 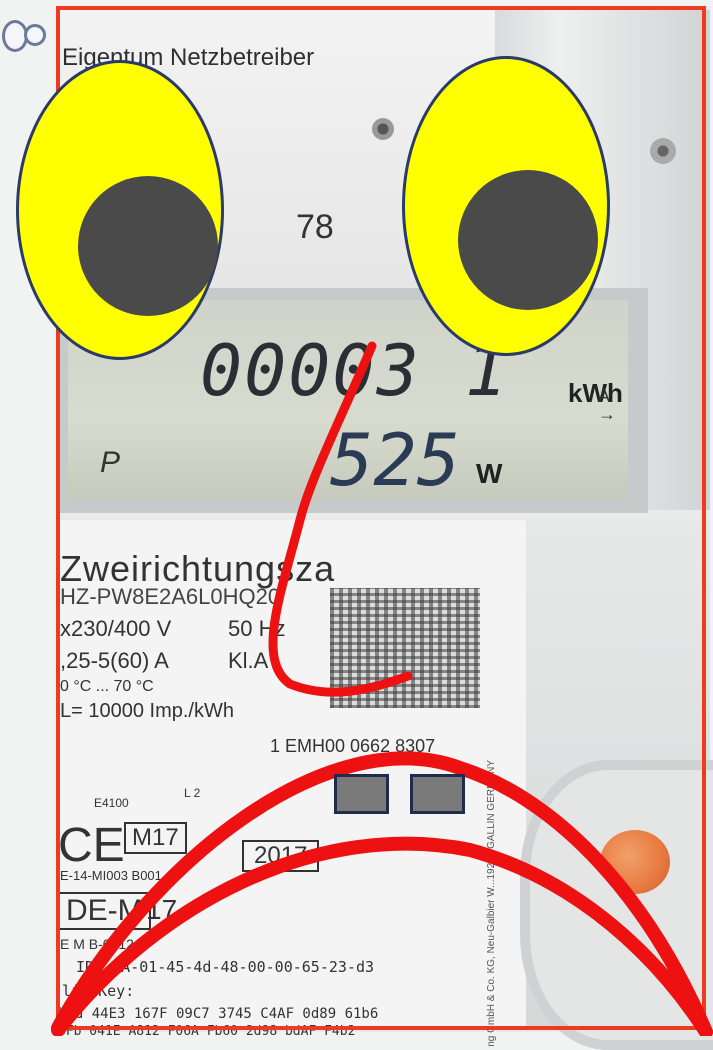 What do you see at coordinates (528, 240) in the screenshot?
I see `right-pupil` at bounding box center [528, 240].